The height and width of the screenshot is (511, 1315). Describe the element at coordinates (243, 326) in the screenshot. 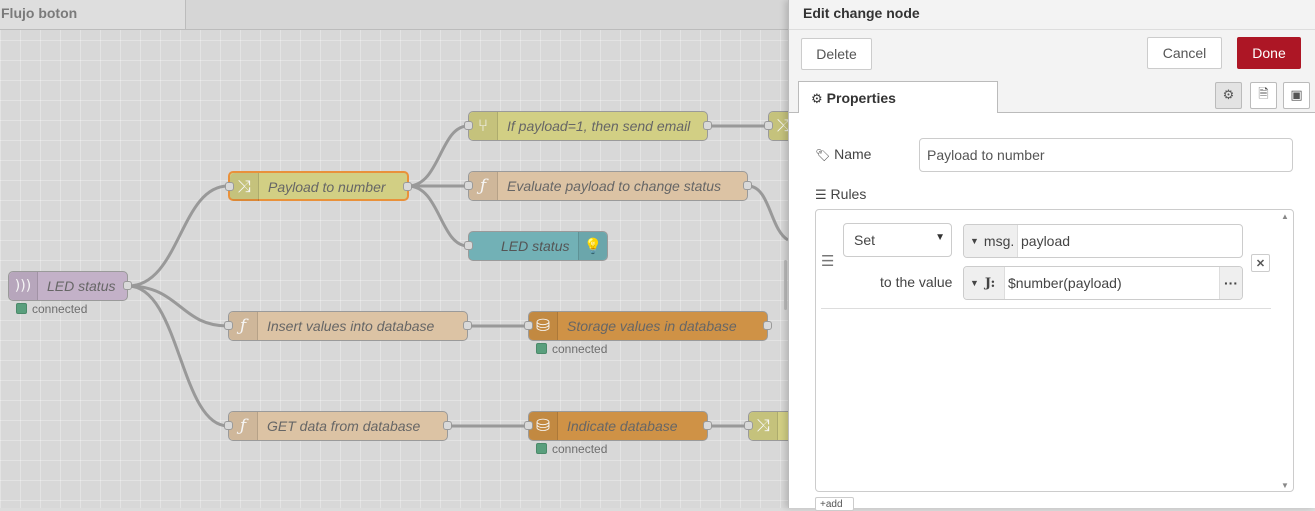

I see `function-icon: ƒ` at that location.